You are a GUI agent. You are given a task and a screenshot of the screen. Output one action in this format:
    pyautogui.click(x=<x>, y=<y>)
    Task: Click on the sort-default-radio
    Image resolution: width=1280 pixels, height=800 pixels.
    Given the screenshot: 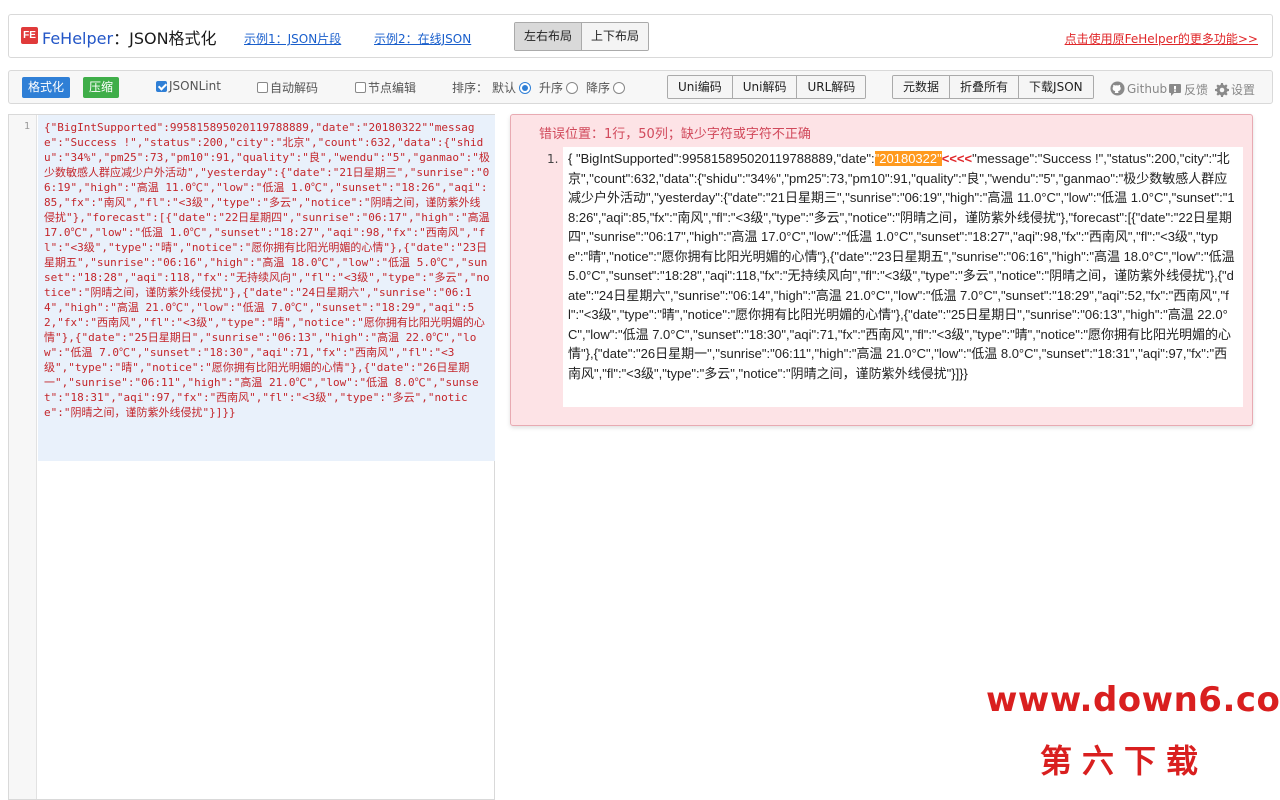 What is the action you would take?
    pyautogui.click(x=525, y=87)
    